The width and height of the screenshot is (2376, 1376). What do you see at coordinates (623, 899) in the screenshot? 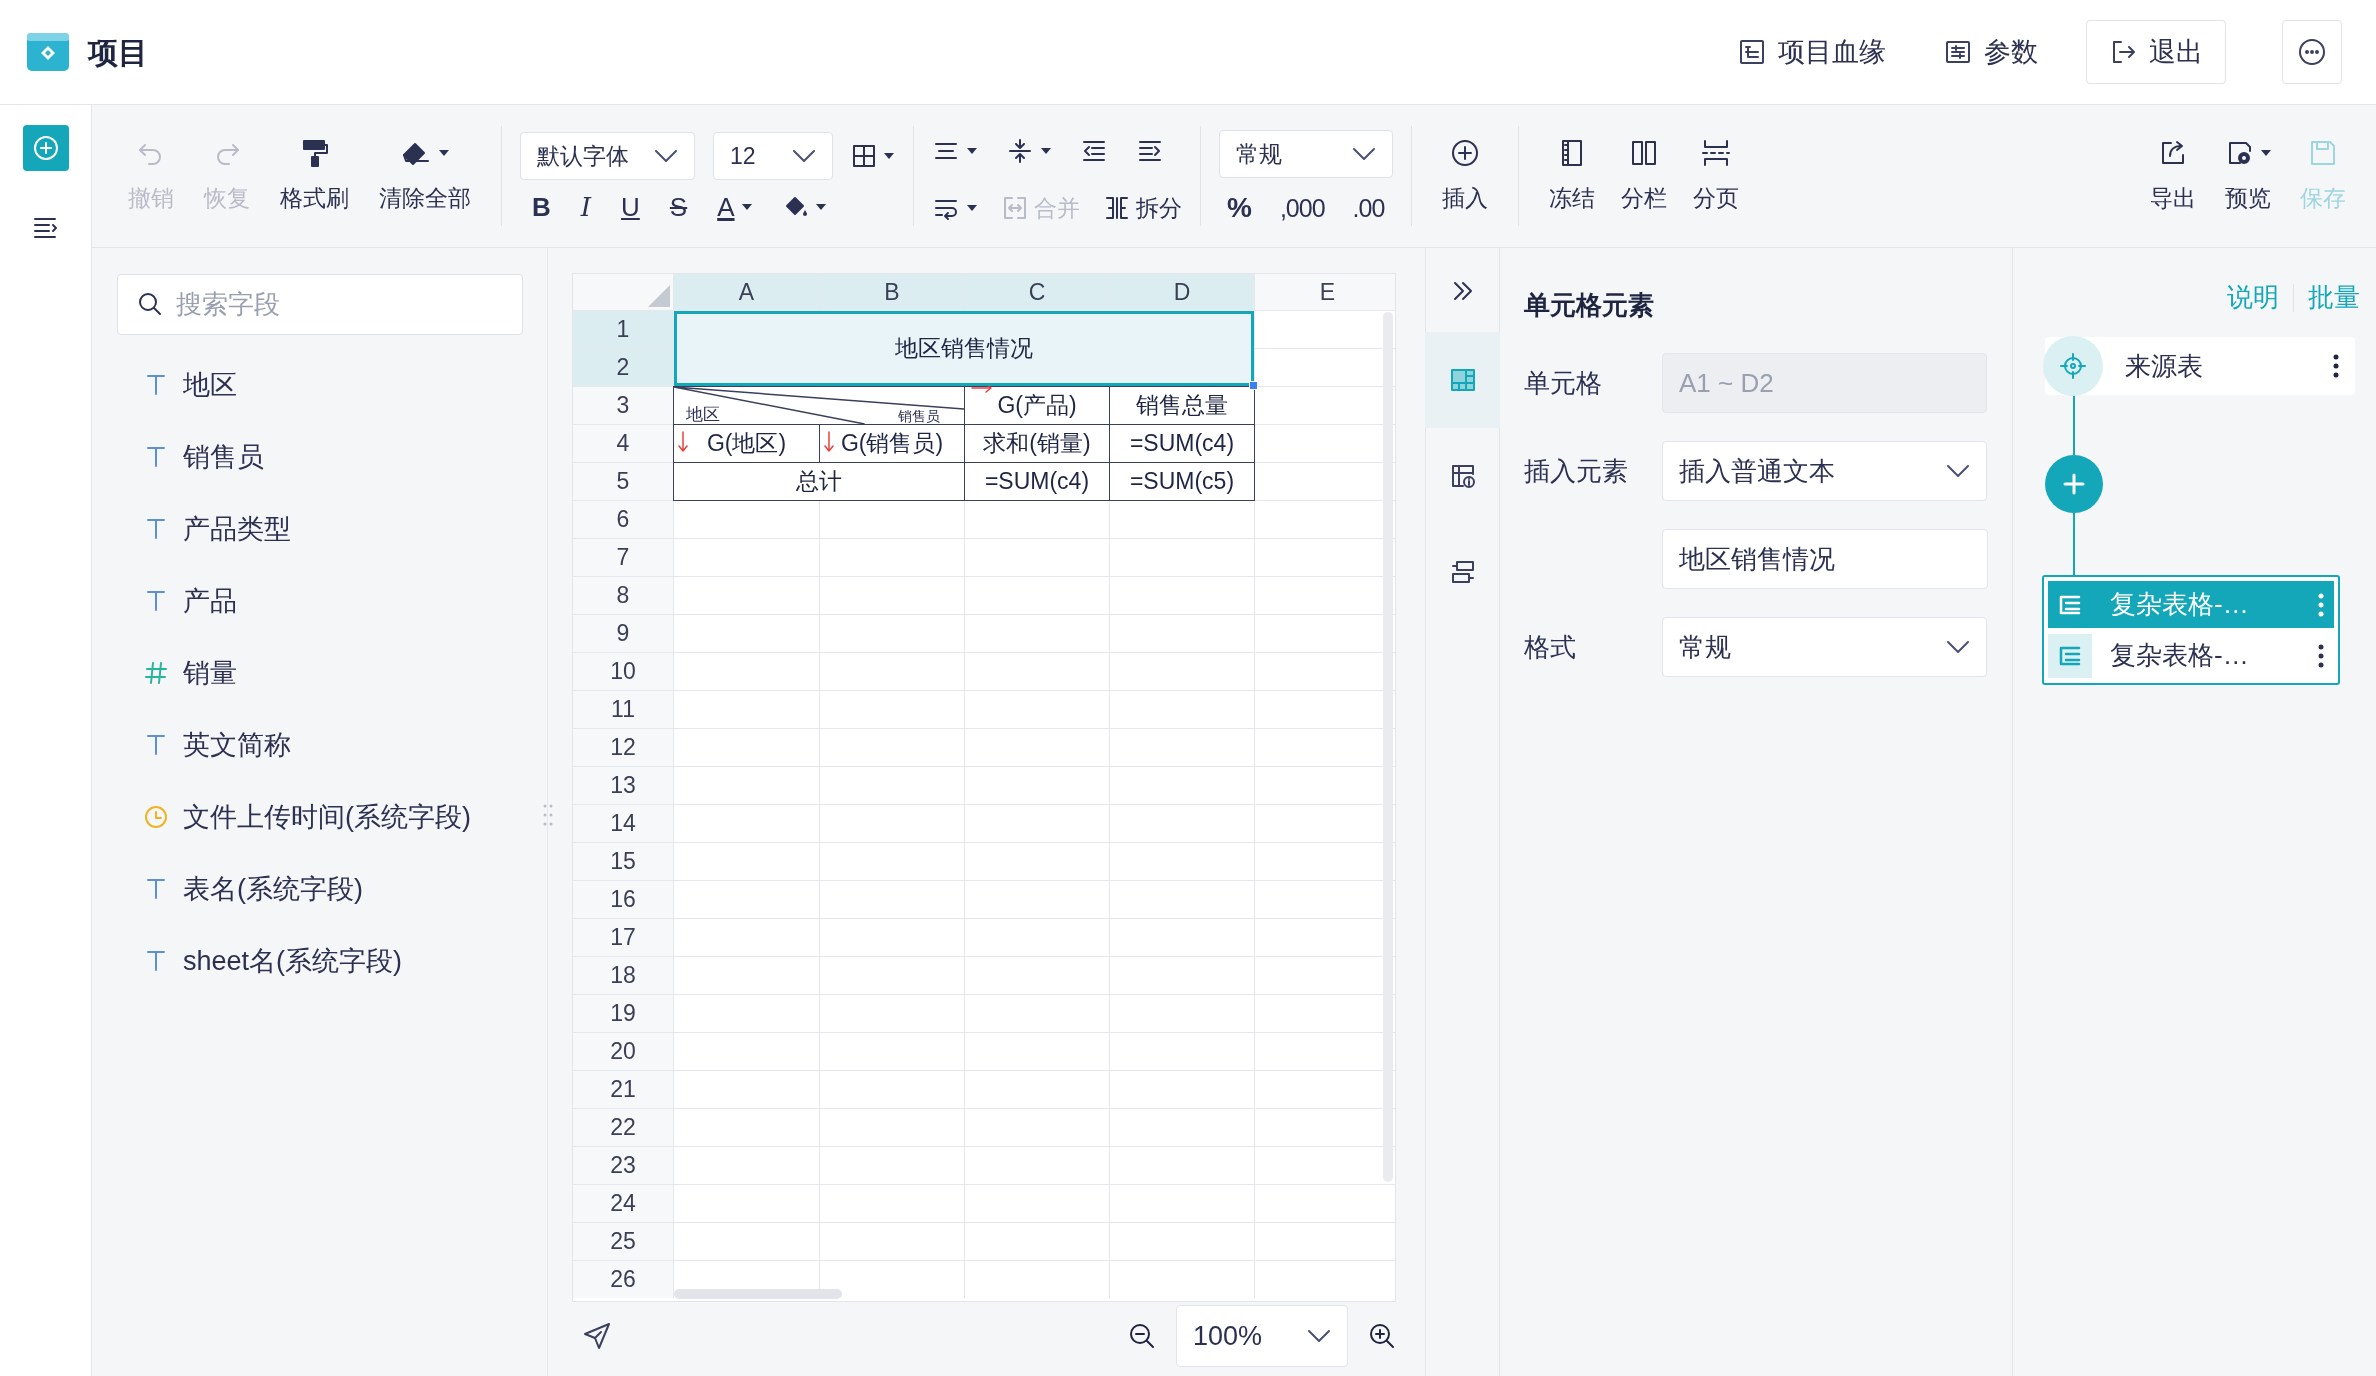
I see `row-header: 16` at bounding box center [623, 899].